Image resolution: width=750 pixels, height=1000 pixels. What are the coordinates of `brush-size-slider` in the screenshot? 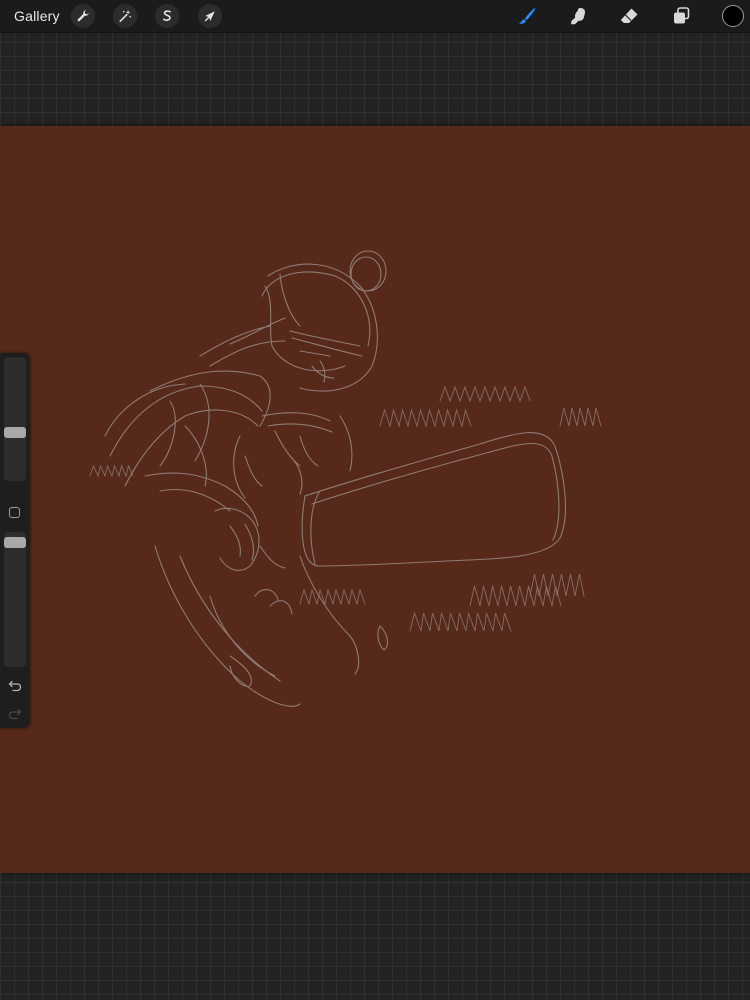 It's located at (15, 419).